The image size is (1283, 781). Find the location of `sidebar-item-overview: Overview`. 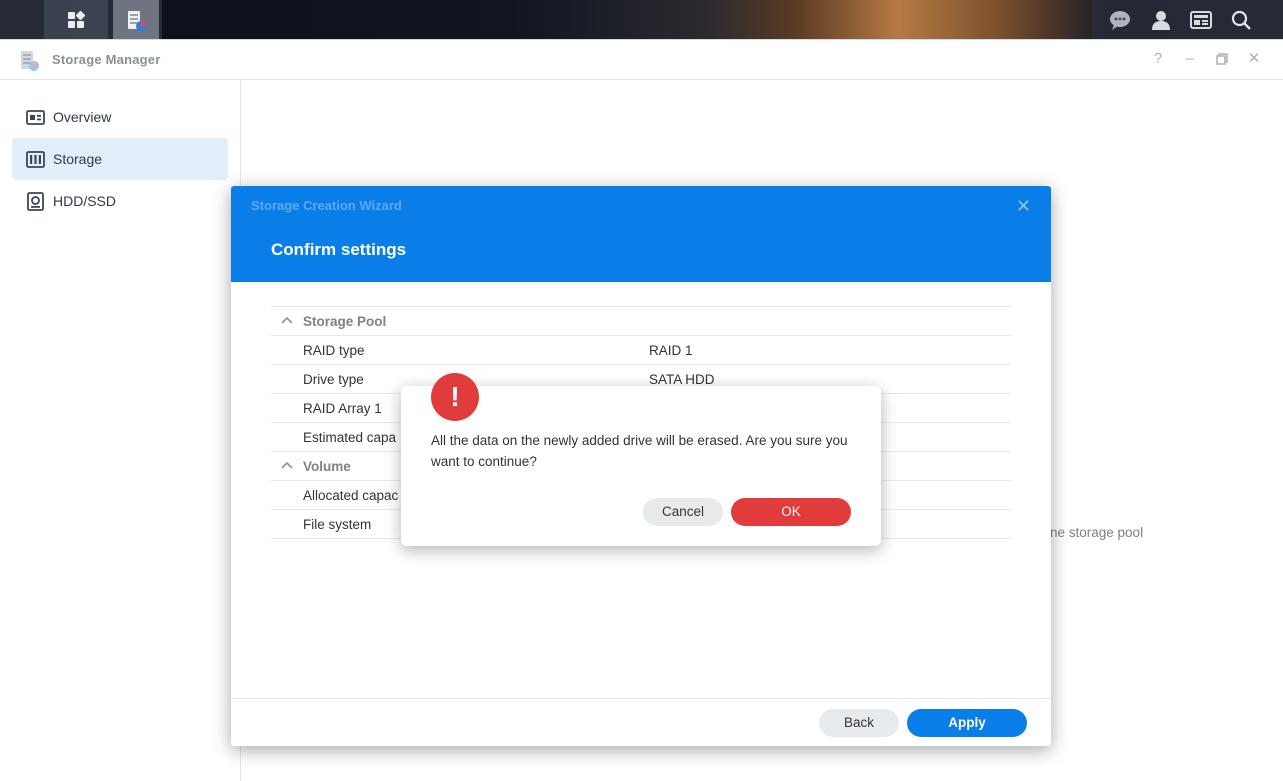

sidebar-item-overview: Overview is located at coordinates (120, 117).